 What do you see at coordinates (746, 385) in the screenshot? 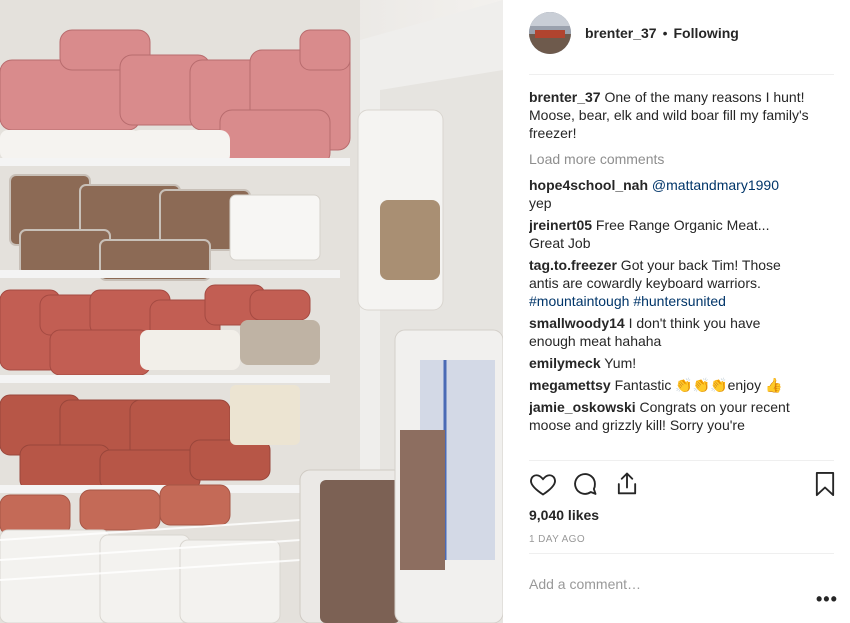
I see `comment-text: enjoy` at bounding box center [746, 385].